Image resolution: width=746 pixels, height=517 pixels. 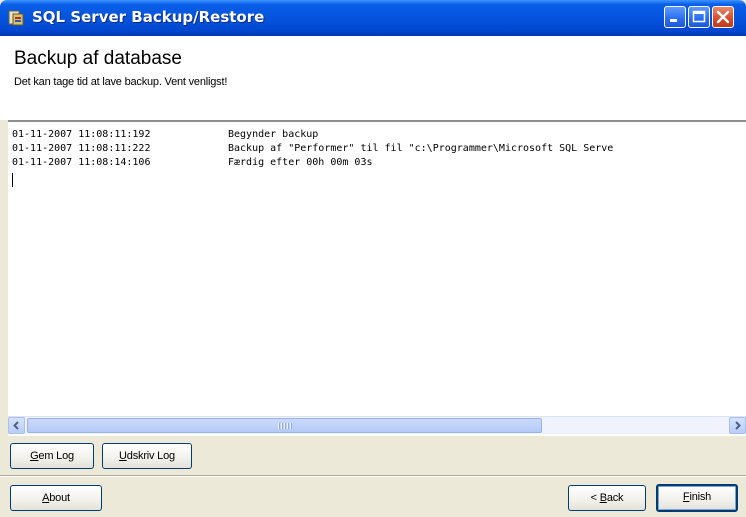 I want to click on print-log-button: Udskriv Log, so click(x=147, y=456).